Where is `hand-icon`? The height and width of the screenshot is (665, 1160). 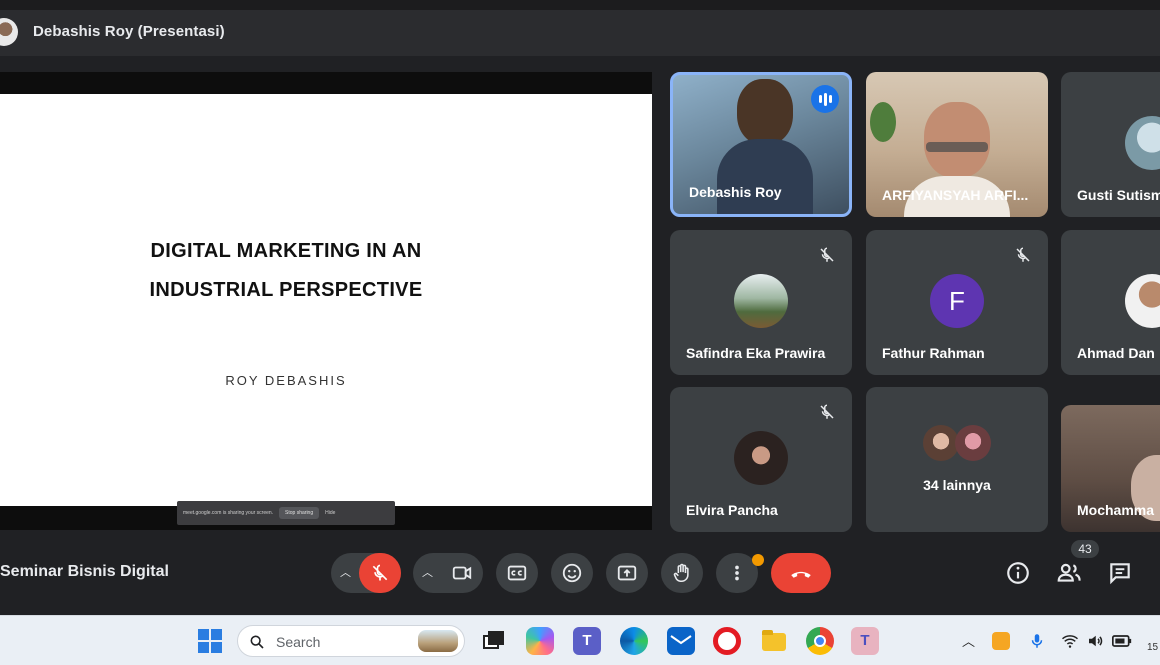 hand-icon is located at coordinates (681, 573).